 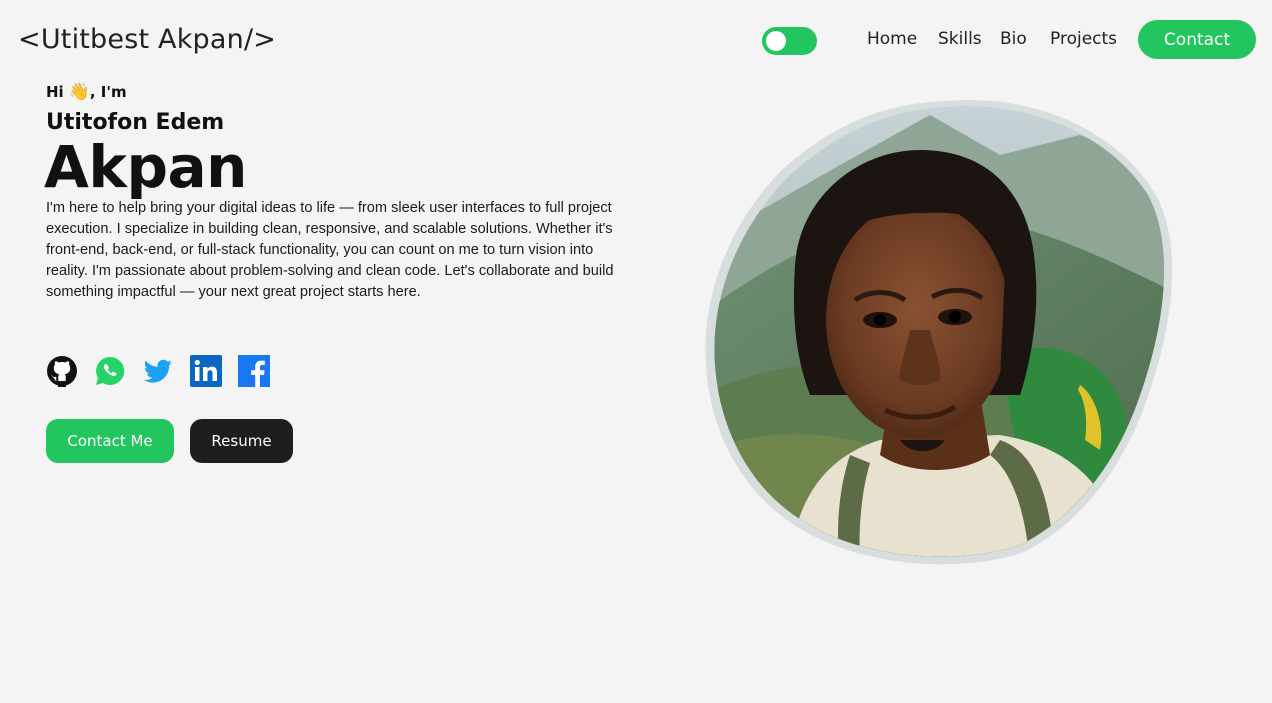 I want to click on nav-contact-button: Contact, so click(x=1197, y=39).